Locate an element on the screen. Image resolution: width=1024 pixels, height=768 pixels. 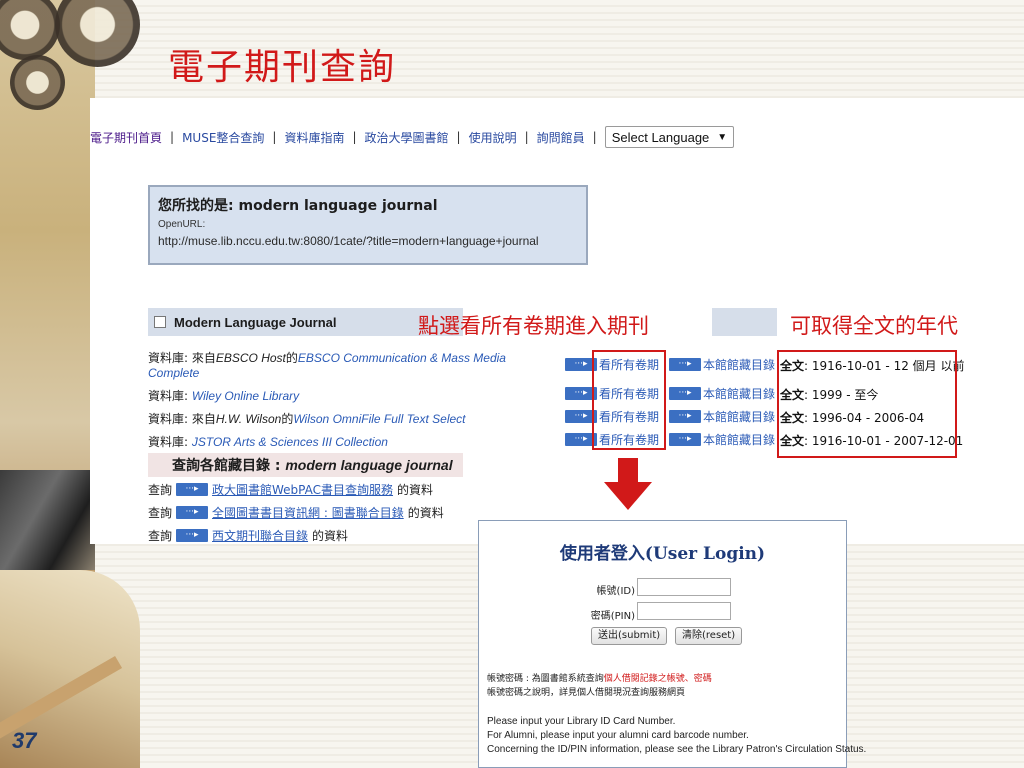
slide-number: 37 is located at coordinates (24, 740).